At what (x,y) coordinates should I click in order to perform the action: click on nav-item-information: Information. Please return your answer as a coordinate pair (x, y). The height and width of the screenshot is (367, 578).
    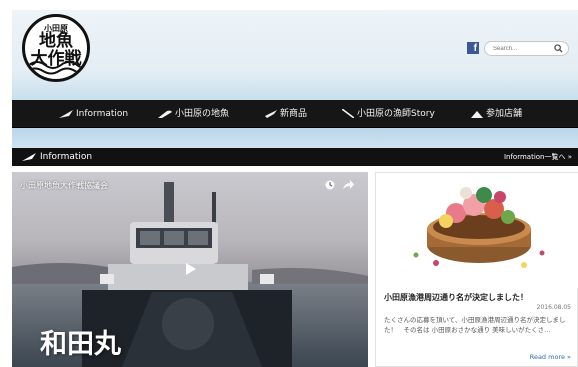
    Looking at the image, I should click on (93, 114).